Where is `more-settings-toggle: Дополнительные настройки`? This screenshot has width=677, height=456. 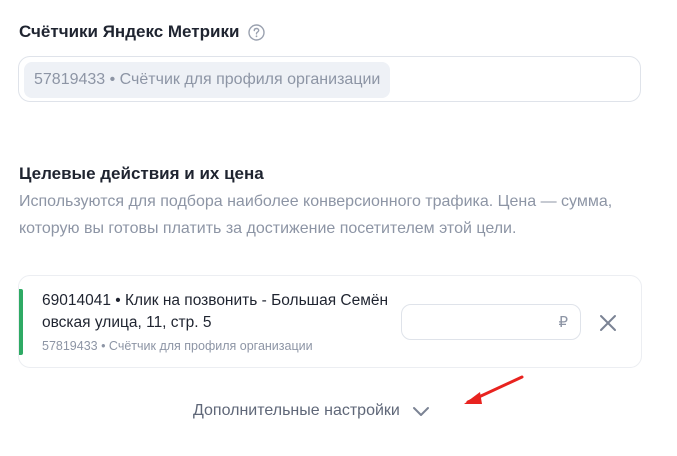 more-settings-toggle: Дополнительные настройки is located at coordinates (311, 411).